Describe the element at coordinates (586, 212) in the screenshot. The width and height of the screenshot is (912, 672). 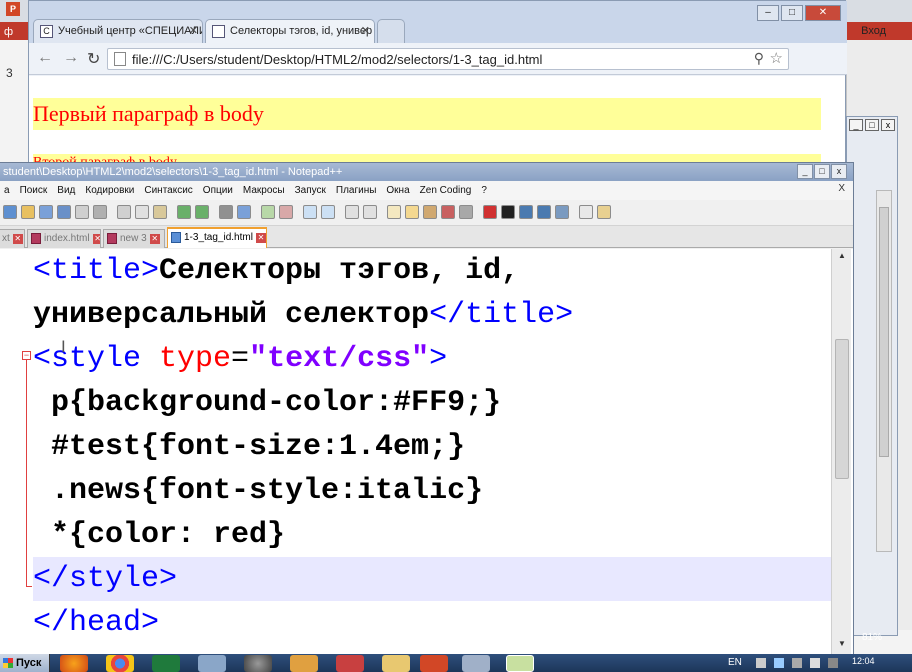
I see `ds-plugin-icon` at that location.